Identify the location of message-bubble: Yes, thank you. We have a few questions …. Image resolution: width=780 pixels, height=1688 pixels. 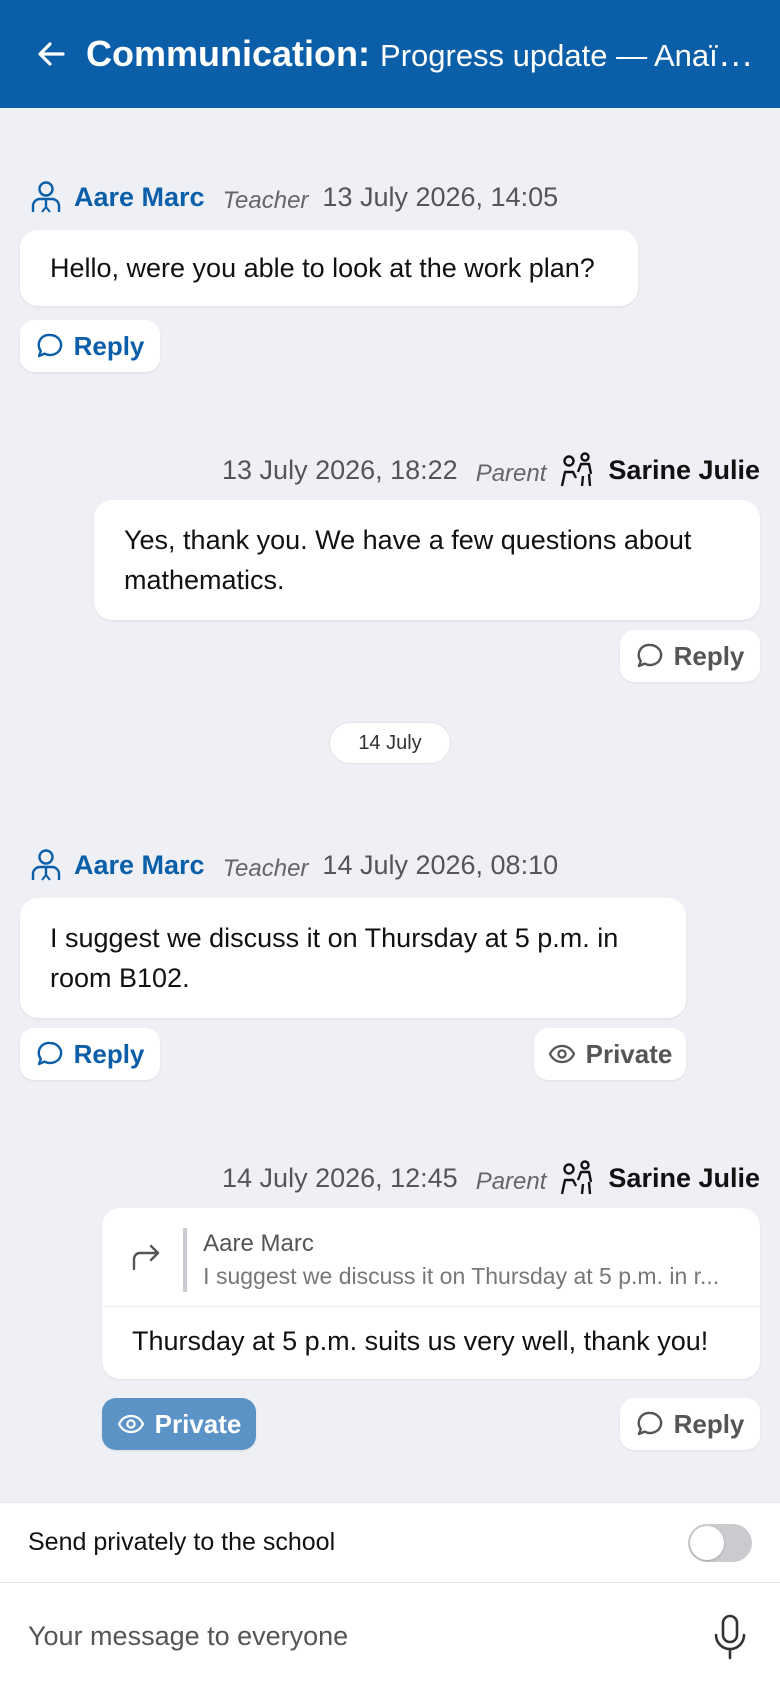
(427, 560).